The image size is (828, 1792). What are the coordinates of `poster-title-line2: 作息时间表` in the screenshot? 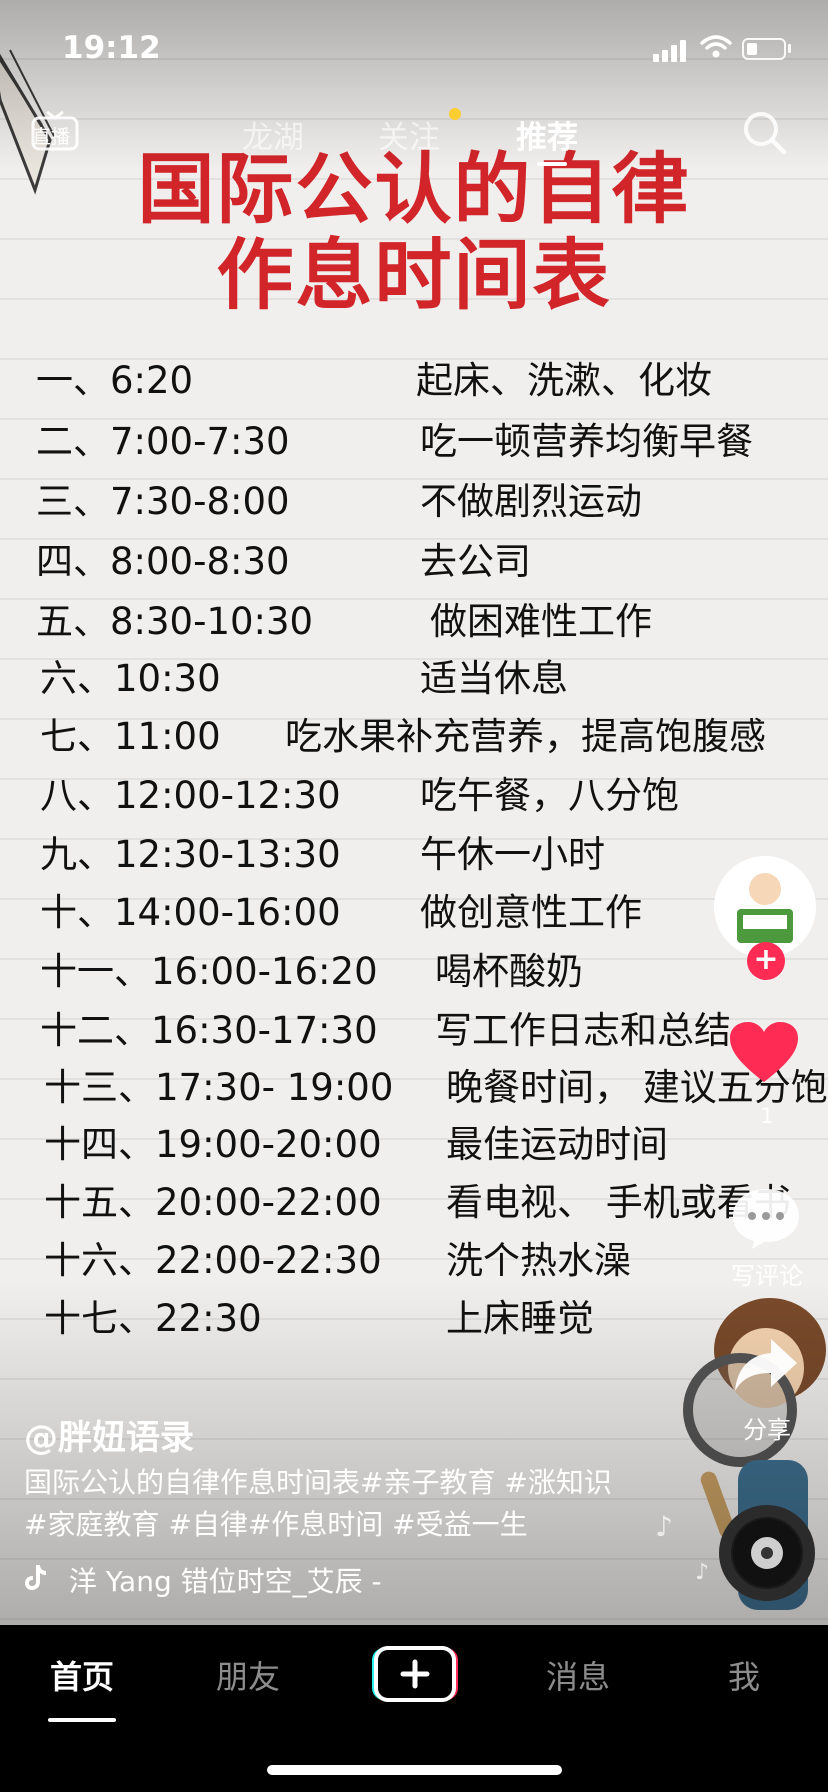 It's located at (414, 276).